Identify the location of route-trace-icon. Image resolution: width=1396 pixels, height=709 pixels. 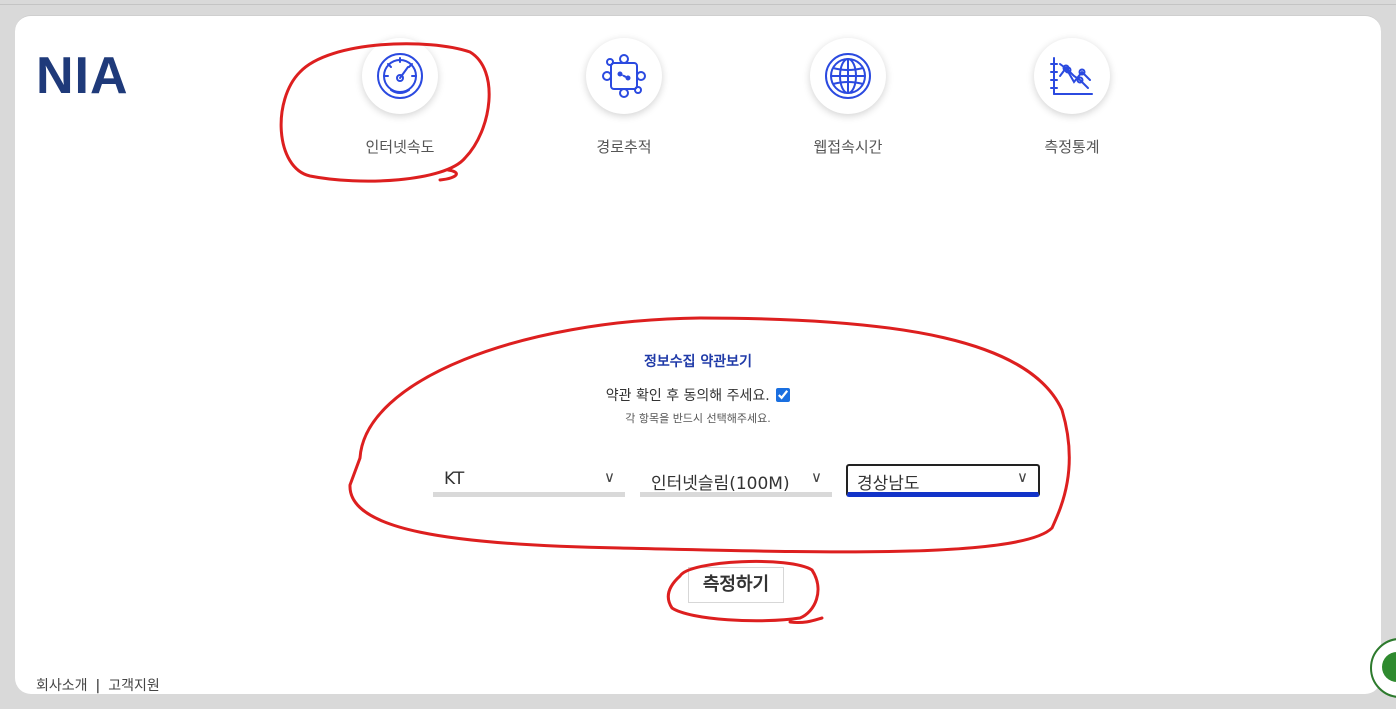
(624, 76).